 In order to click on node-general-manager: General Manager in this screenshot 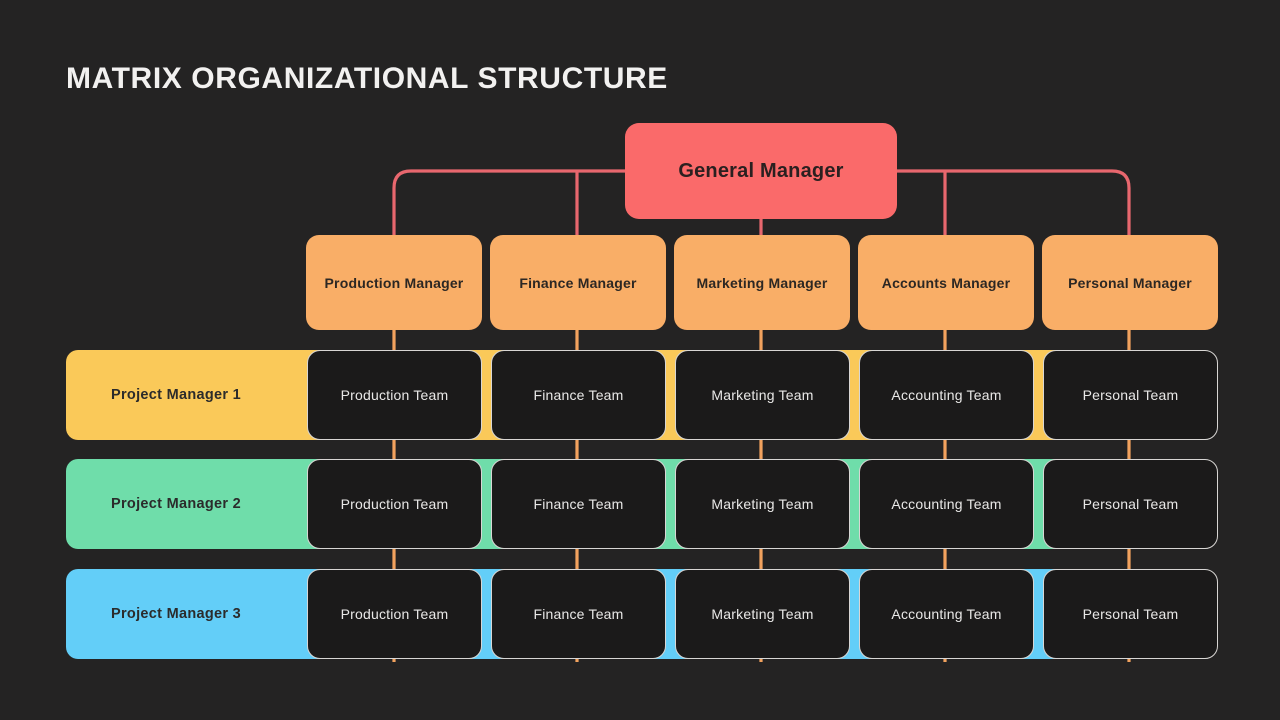, I will do `click(761, 171)`.